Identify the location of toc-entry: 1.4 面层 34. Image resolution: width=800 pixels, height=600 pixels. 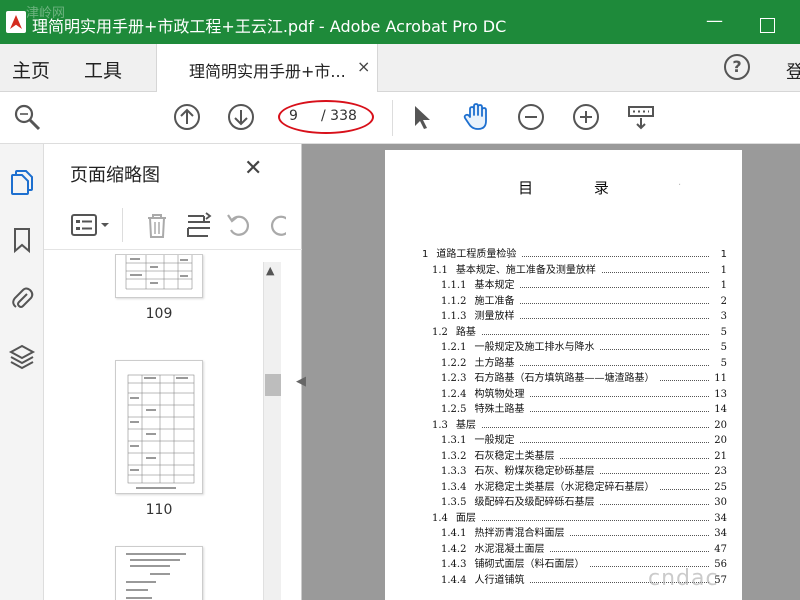
(556, 517).